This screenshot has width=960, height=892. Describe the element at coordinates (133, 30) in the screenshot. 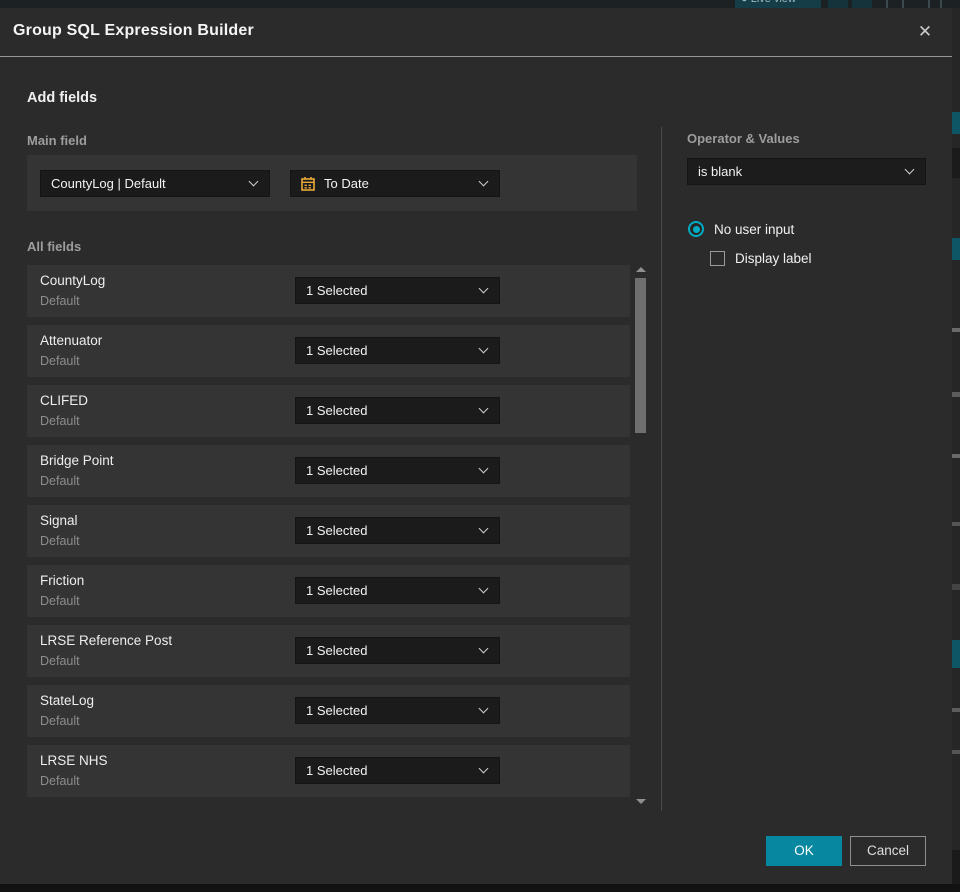

I see `dialog-title: Group SQL Expression Builder` at that location.